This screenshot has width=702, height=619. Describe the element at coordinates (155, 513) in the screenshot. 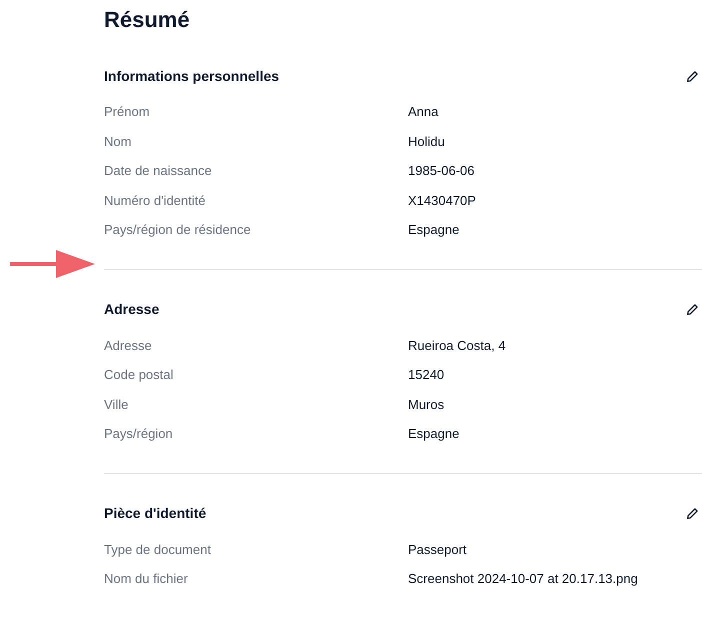

I see `section-heading: Pièce d'identité` at that location.